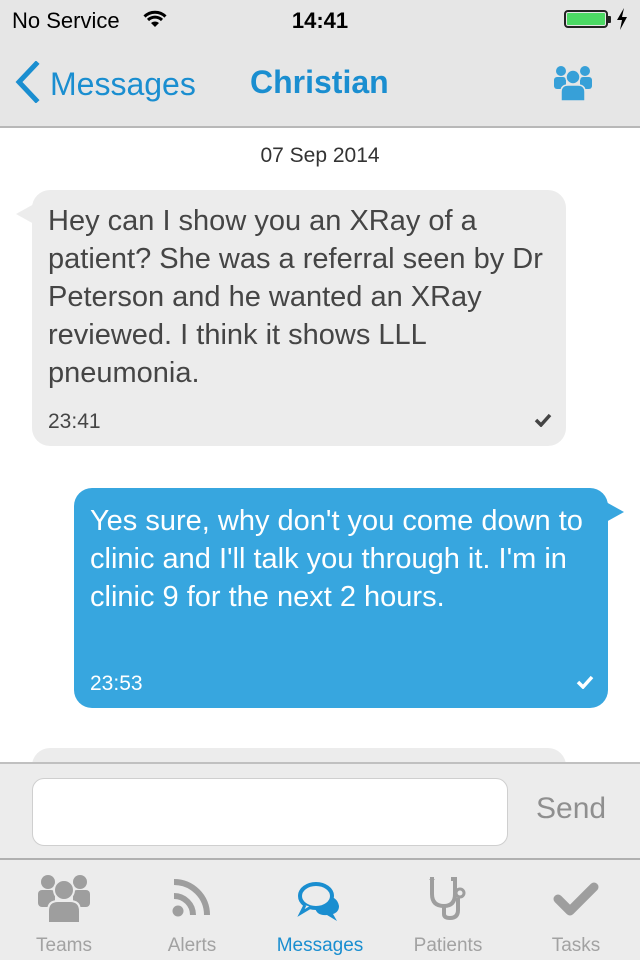 The image size is (640, 960). I want to click on battery-level, so click(586, 19).